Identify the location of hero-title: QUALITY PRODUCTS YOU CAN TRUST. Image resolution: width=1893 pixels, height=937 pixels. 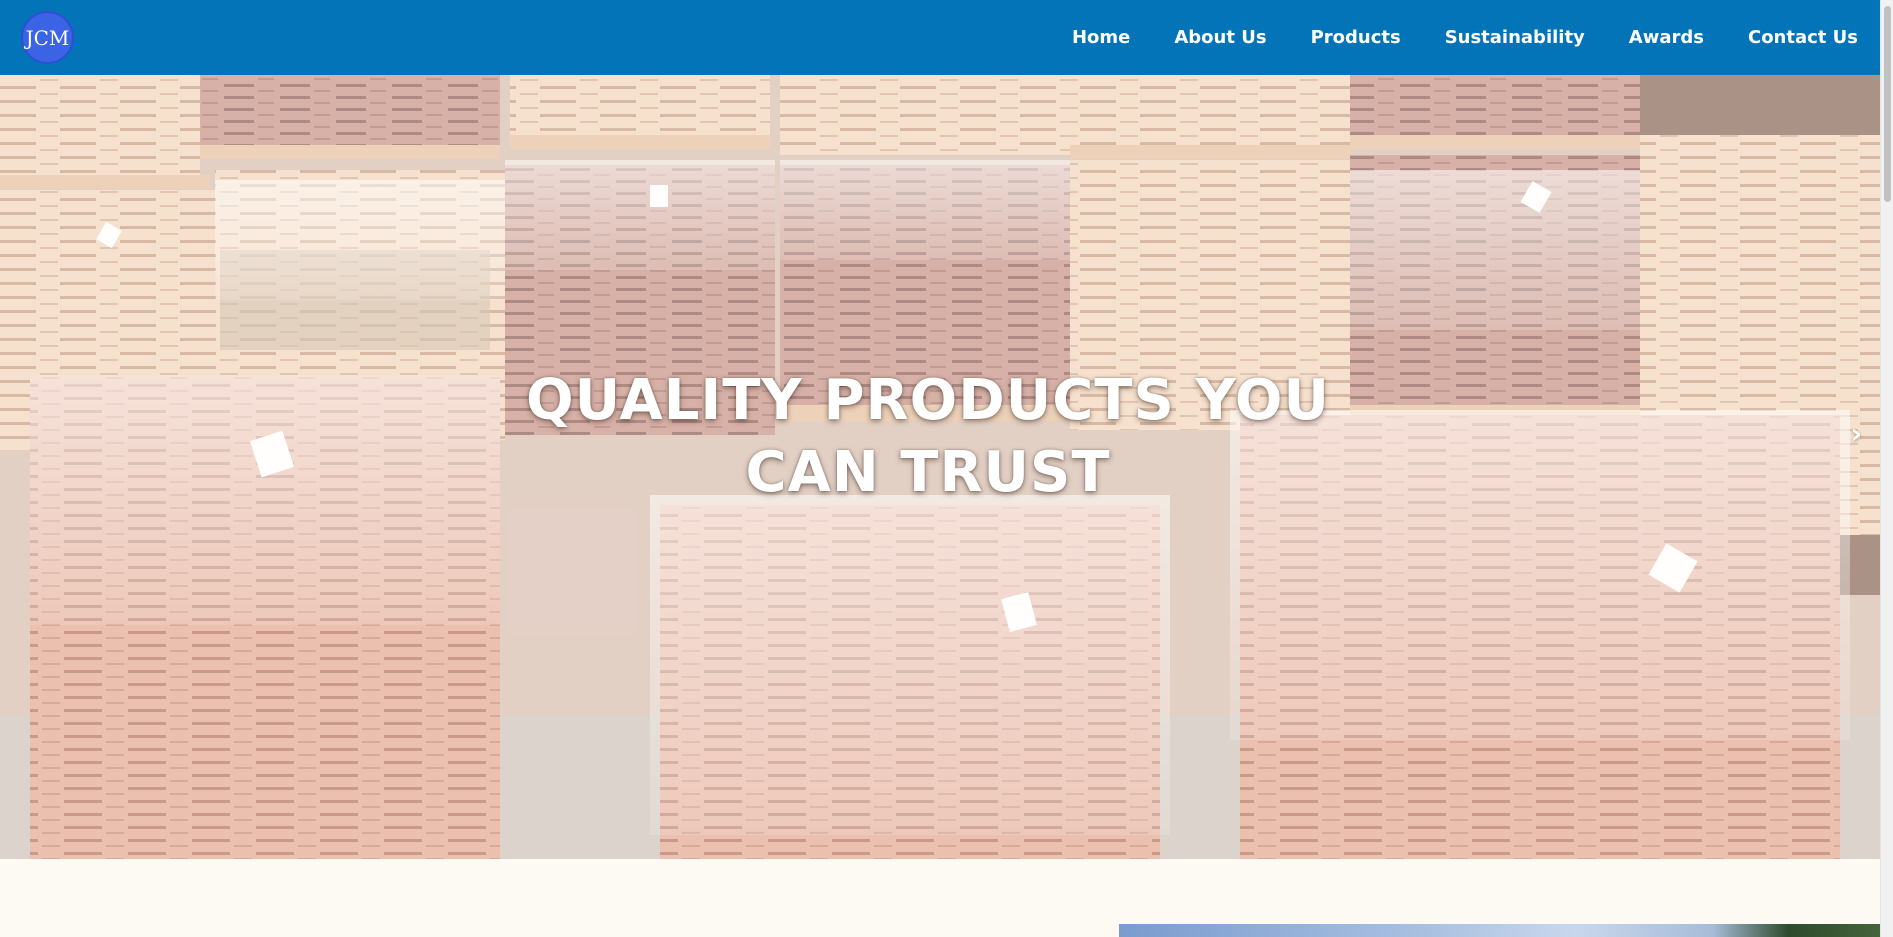
(928, 436).